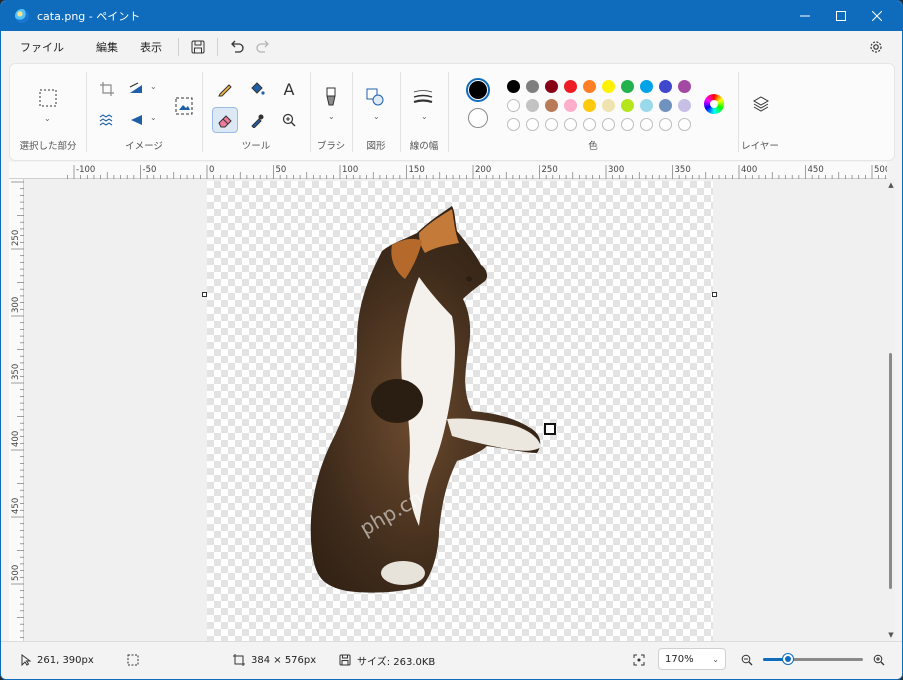 This screenshot has height=680, width=903. I want to click on zoom-dropdown: 170% ⌄, so click(692, 659).